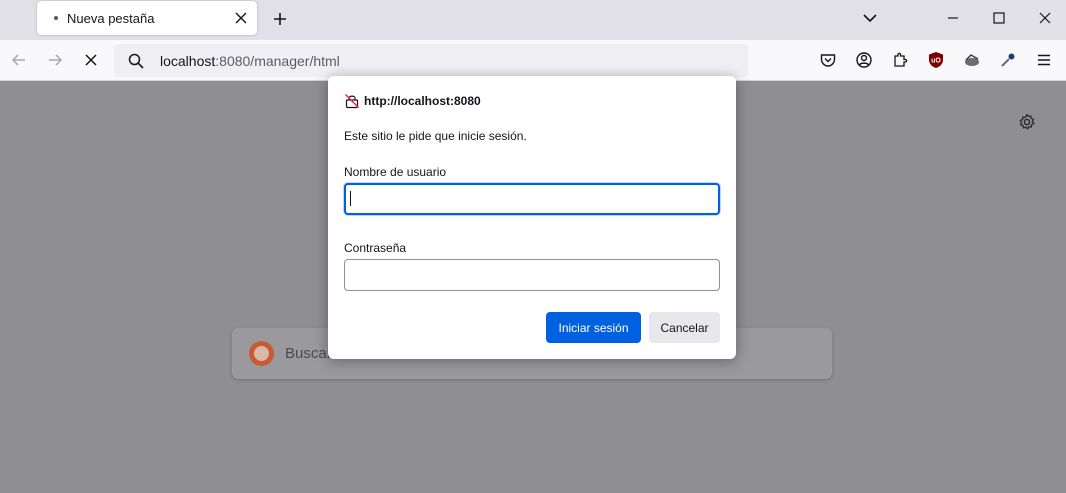  What do you see at coordinates (435, 136) in the screenshot?
I see `dialog-message: Este sitio le pide que inicie sesión.` at bounding box center [435, 136].